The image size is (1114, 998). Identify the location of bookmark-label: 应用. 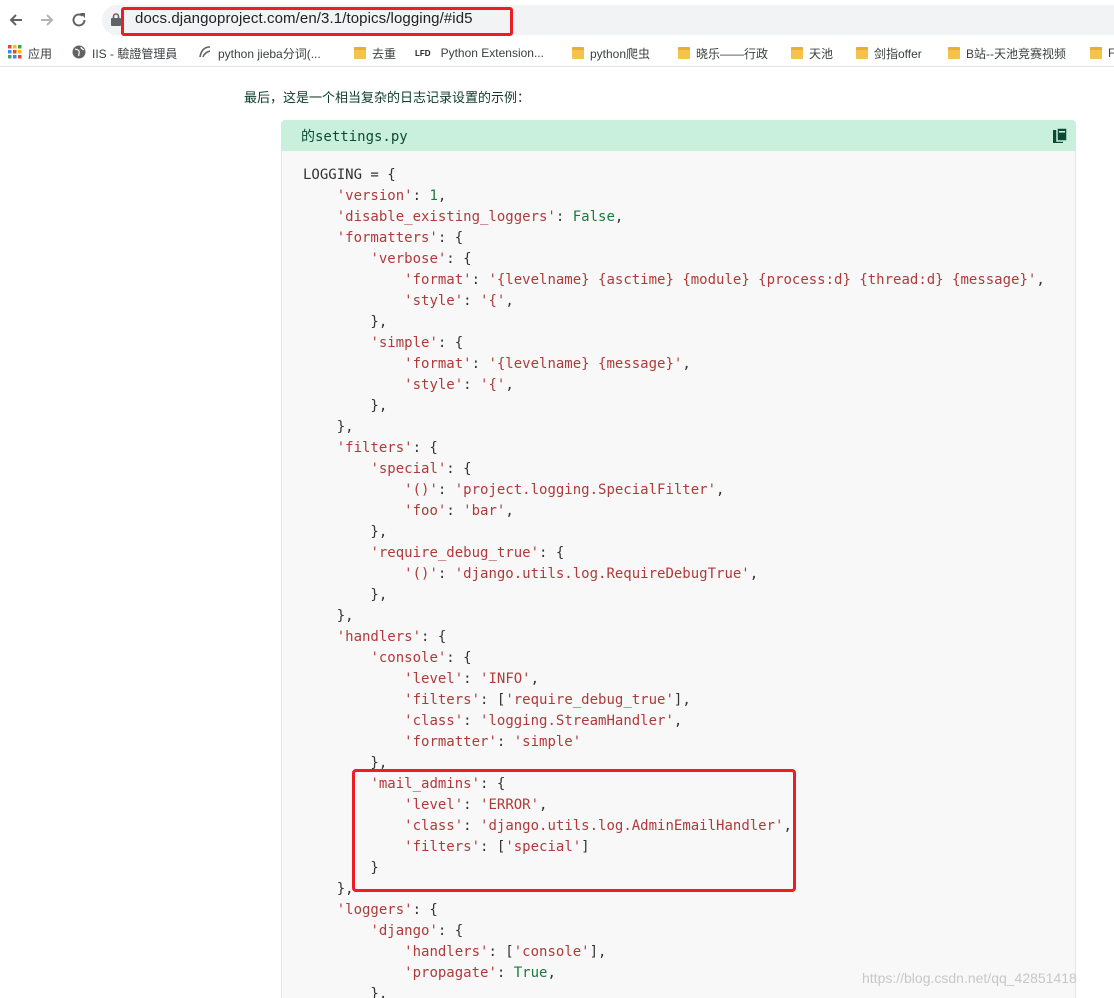
(40, 53).